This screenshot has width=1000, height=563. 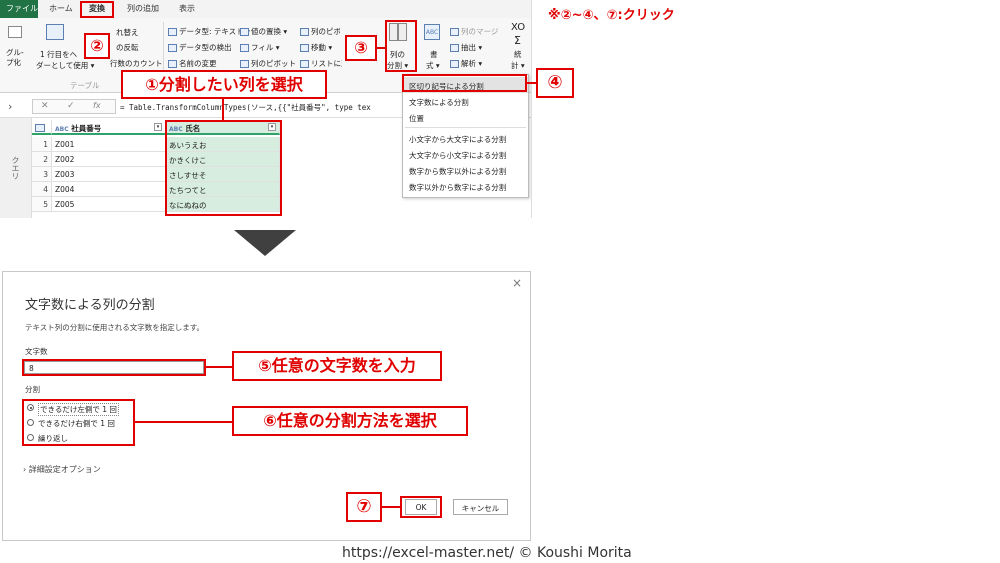 I want to click on merge-columns-button: 列のマージ, so click(x=474, y=31).